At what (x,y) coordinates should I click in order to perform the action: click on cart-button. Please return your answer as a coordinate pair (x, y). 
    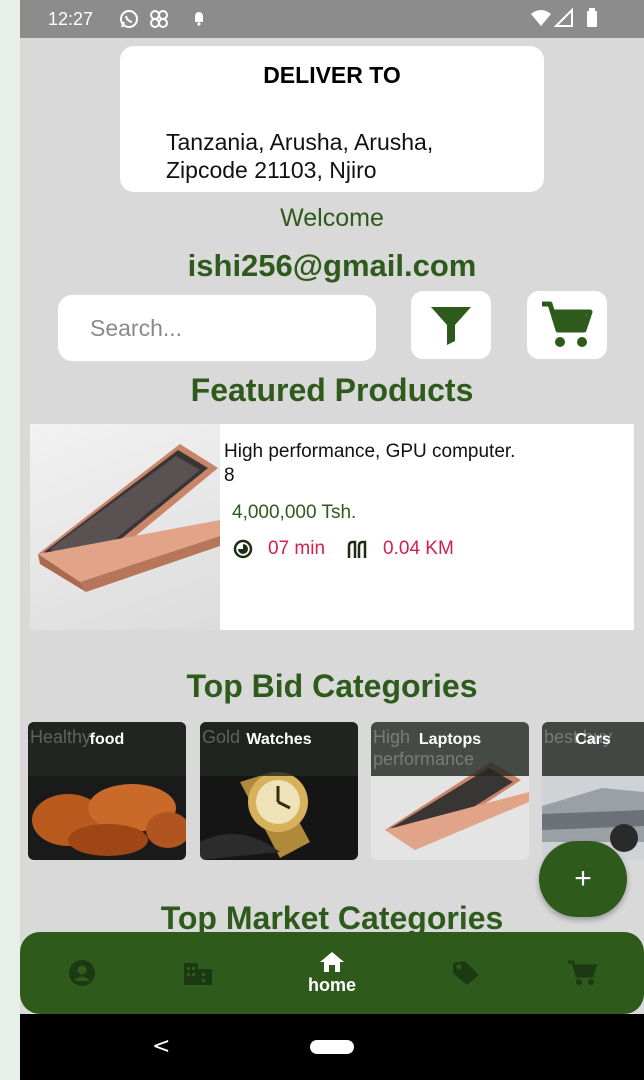
    Looking at the image, I should click on (567, 325).